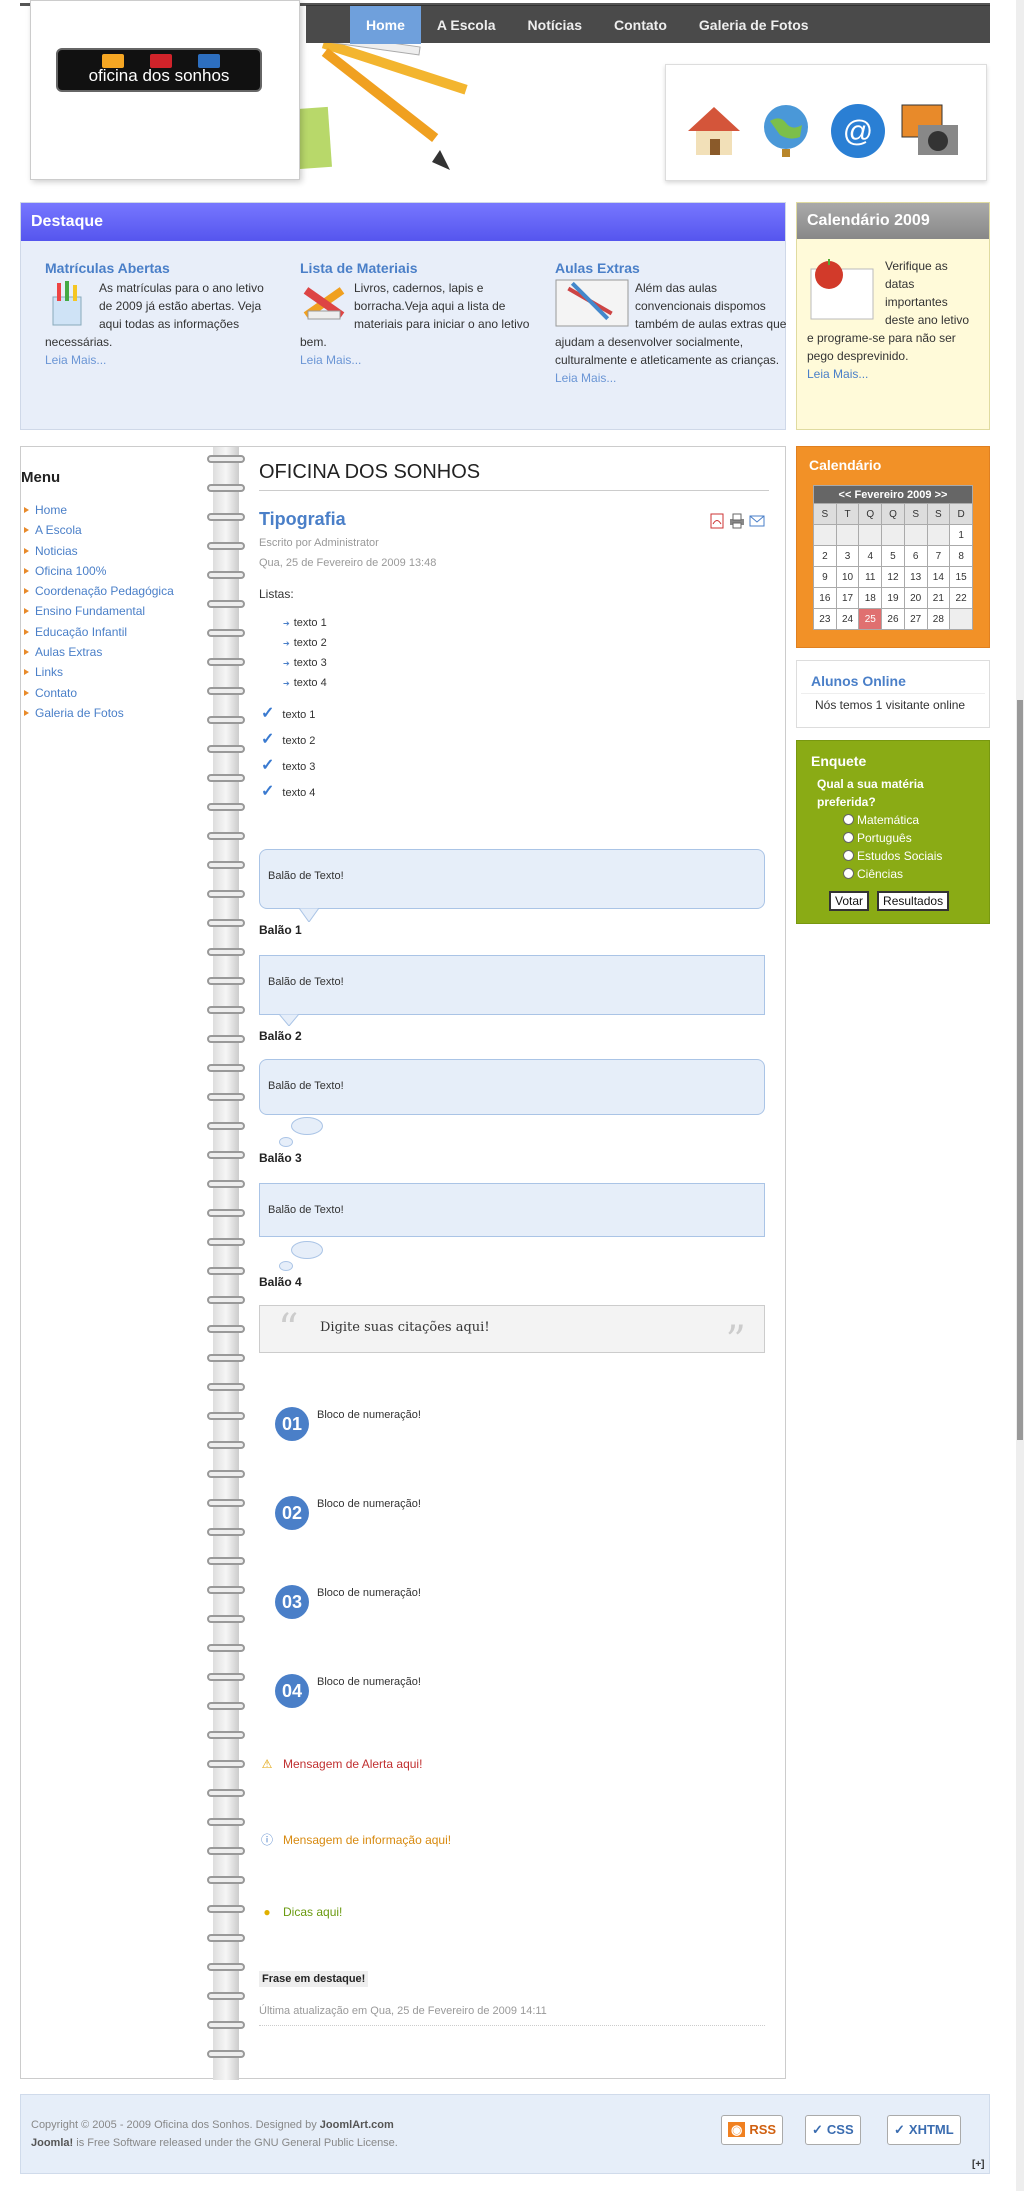 Image resolution: width=1024 pixels, height=2191 pixels. Describe the element at coordinates (672, 268) in the screenshot. I see `destaque-item-title: Aulas Extras` at that location.